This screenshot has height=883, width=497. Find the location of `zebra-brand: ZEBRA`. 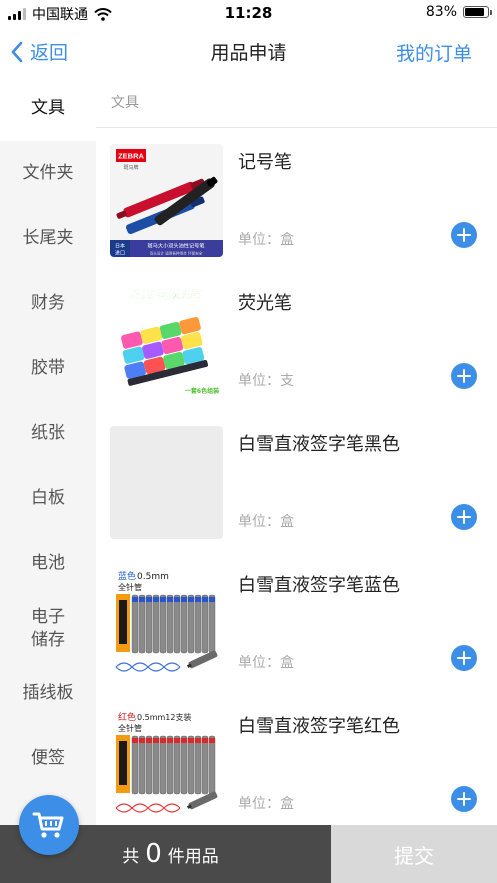

zebra-brand: ZEBRA is located at coordinates (131, 156).